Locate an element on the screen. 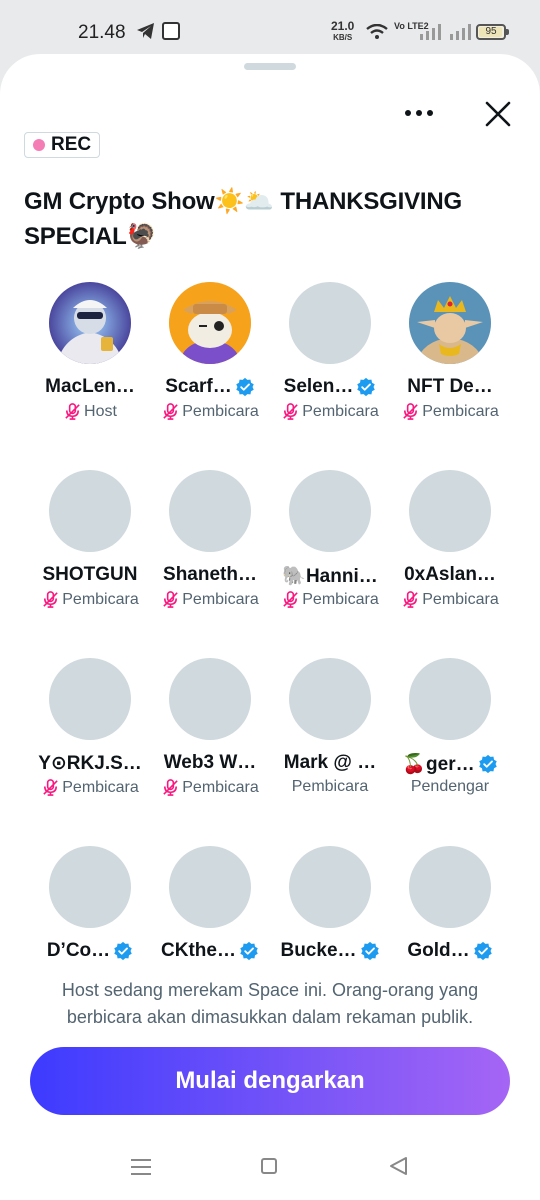 This screenshot has width=540, height=1200. status-bar: 21.48 21.0 KB/S Vo LTE2 95 is located at coordinates (270, 30).